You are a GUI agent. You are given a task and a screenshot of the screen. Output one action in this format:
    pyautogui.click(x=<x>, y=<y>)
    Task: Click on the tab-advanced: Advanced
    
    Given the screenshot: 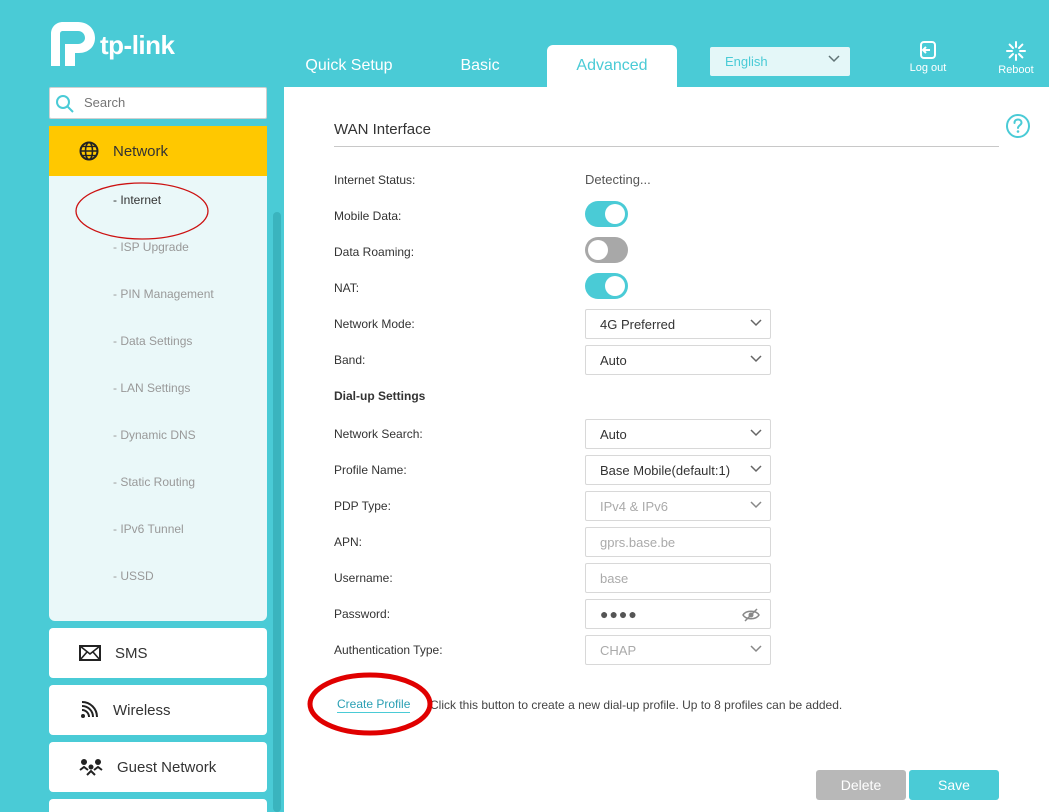 What is the action you would take?
    pyautogui.click(x=612, y=66)
    